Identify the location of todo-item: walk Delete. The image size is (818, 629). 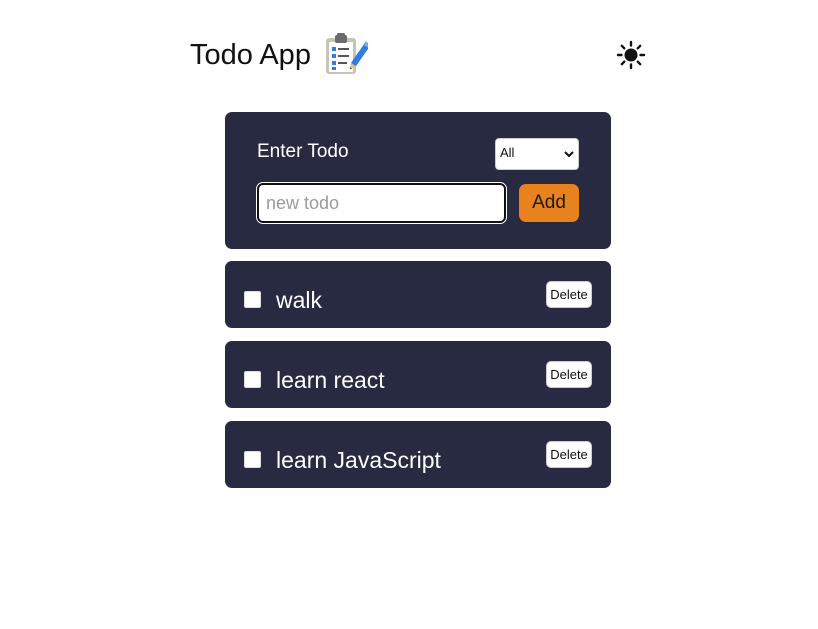
(418, 294).